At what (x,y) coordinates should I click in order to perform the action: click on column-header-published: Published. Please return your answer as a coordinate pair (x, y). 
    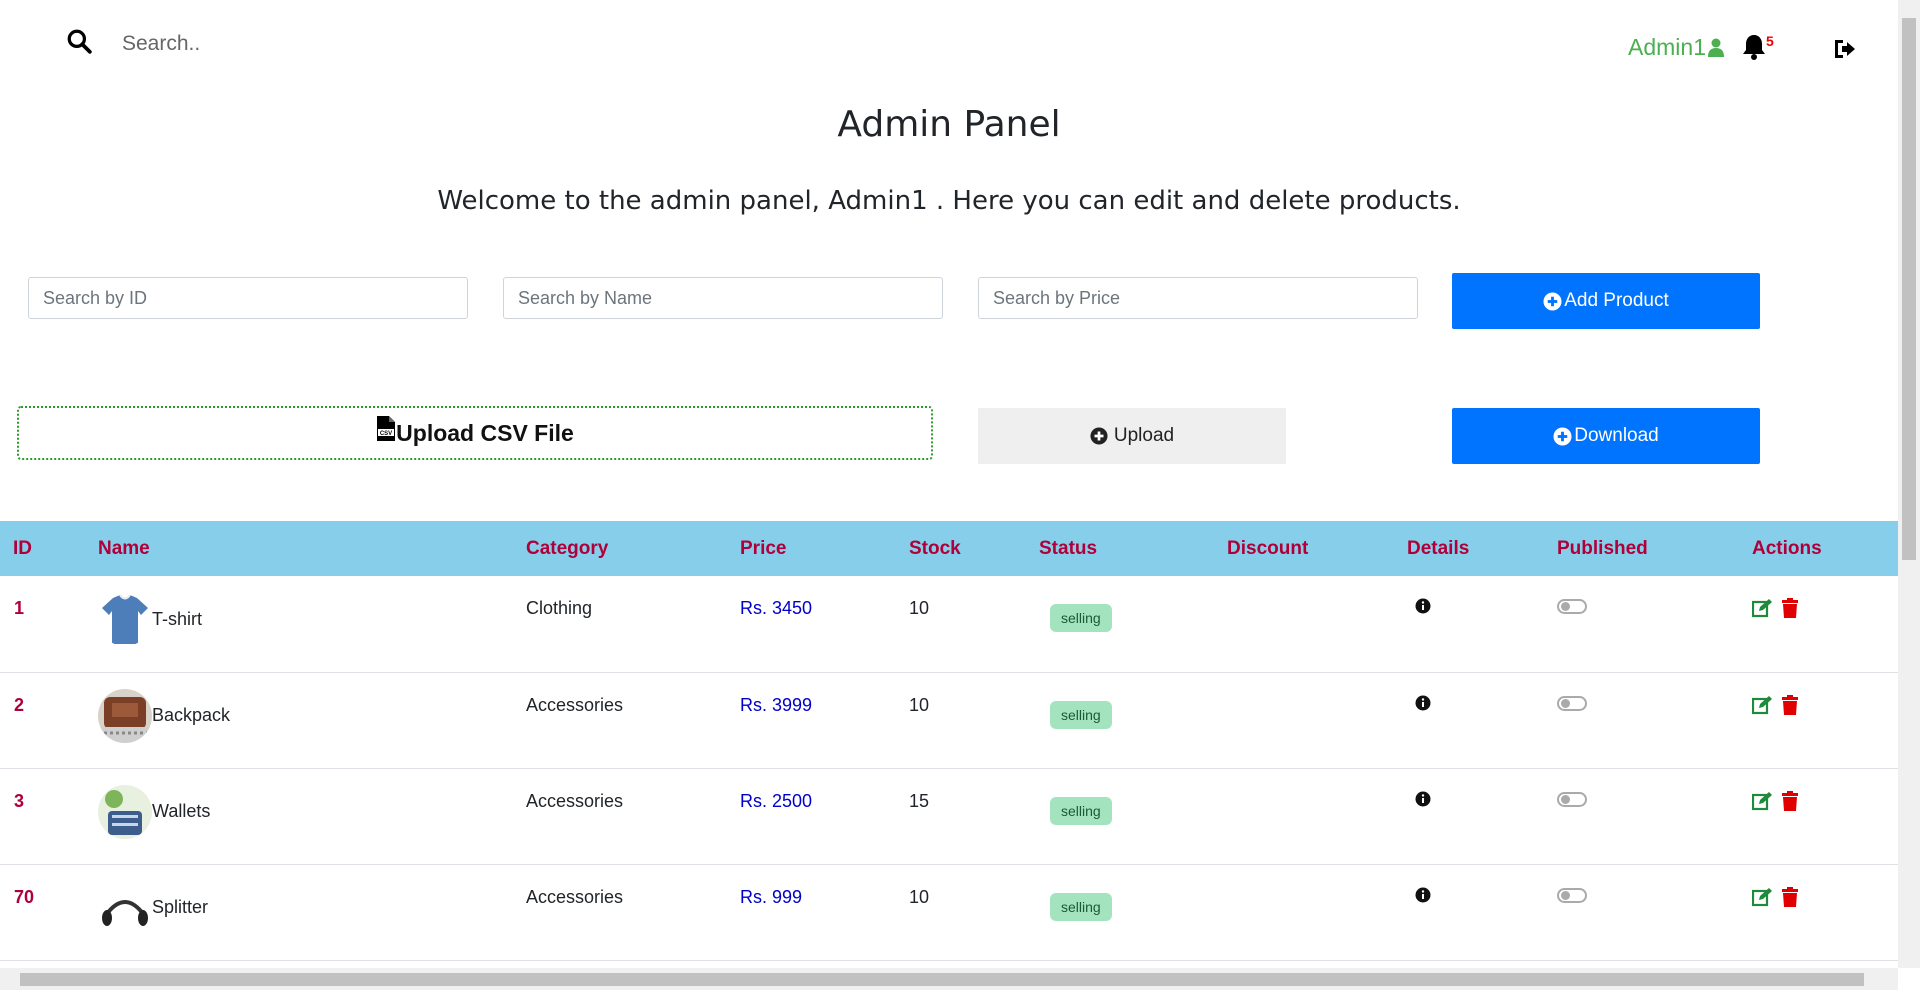
    Looking at the image, I should click on (1654, 548).